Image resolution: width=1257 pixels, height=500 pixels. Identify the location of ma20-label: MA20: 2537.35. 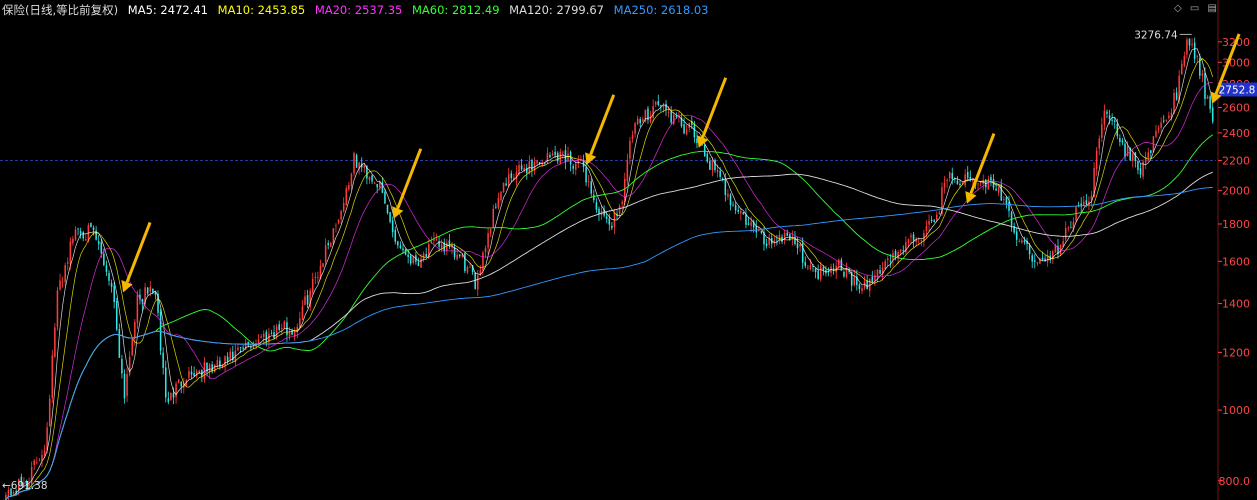
(358, 10).